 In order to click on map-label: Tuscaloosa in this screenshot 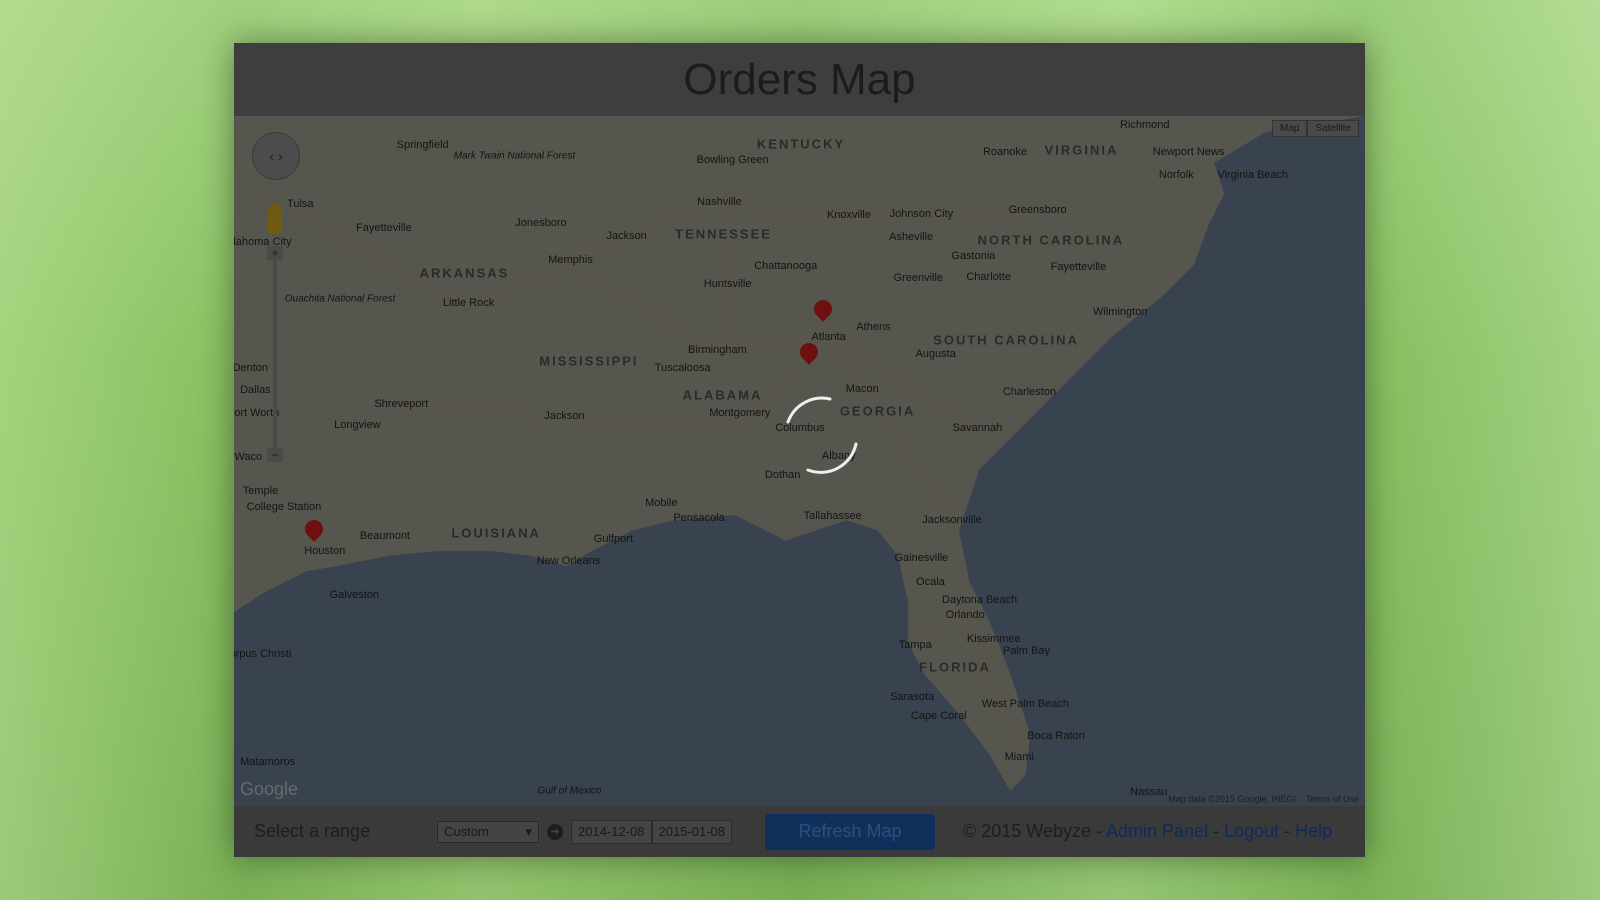, I will do `click(682, 368)`.